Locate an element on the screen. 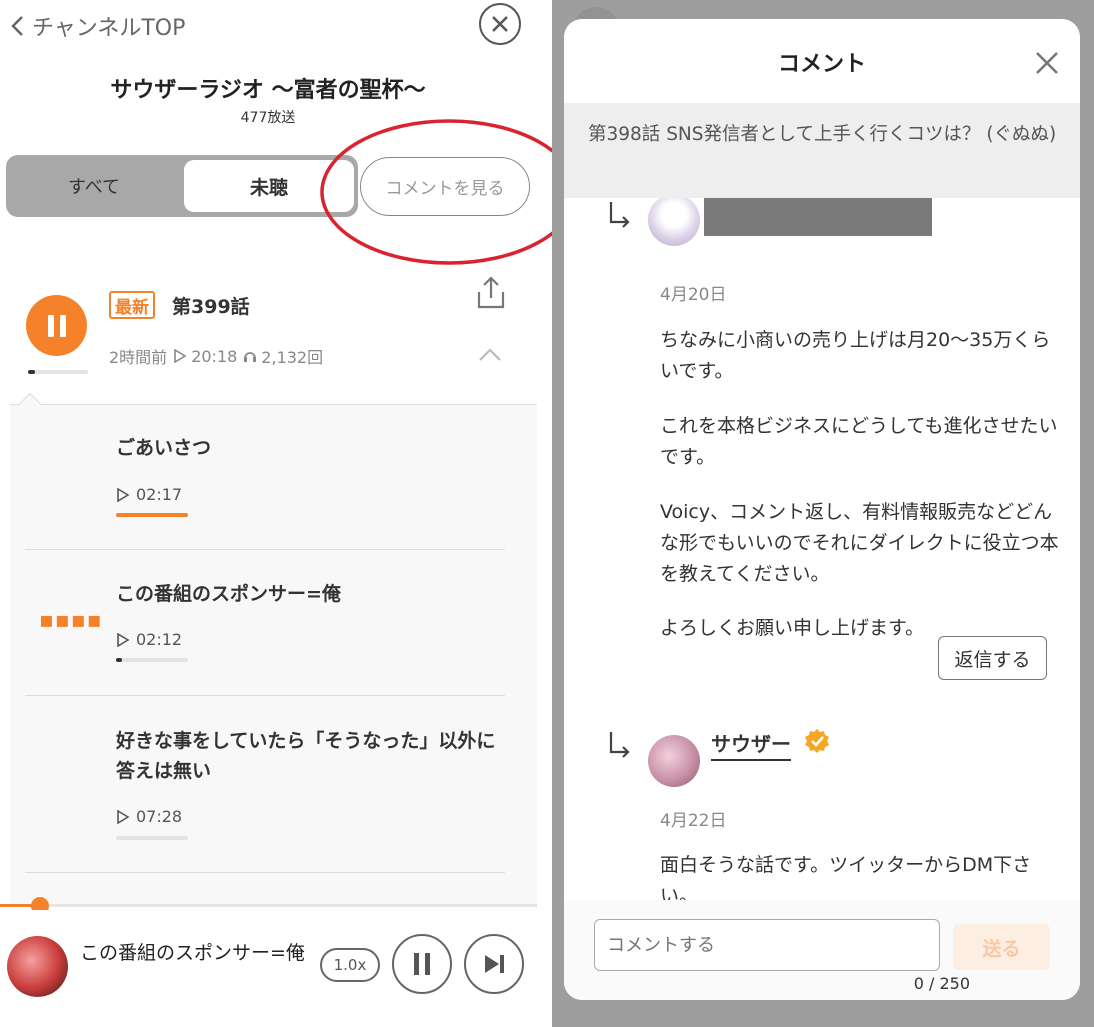  commenter-avatar is located at coordinates (674, 222).